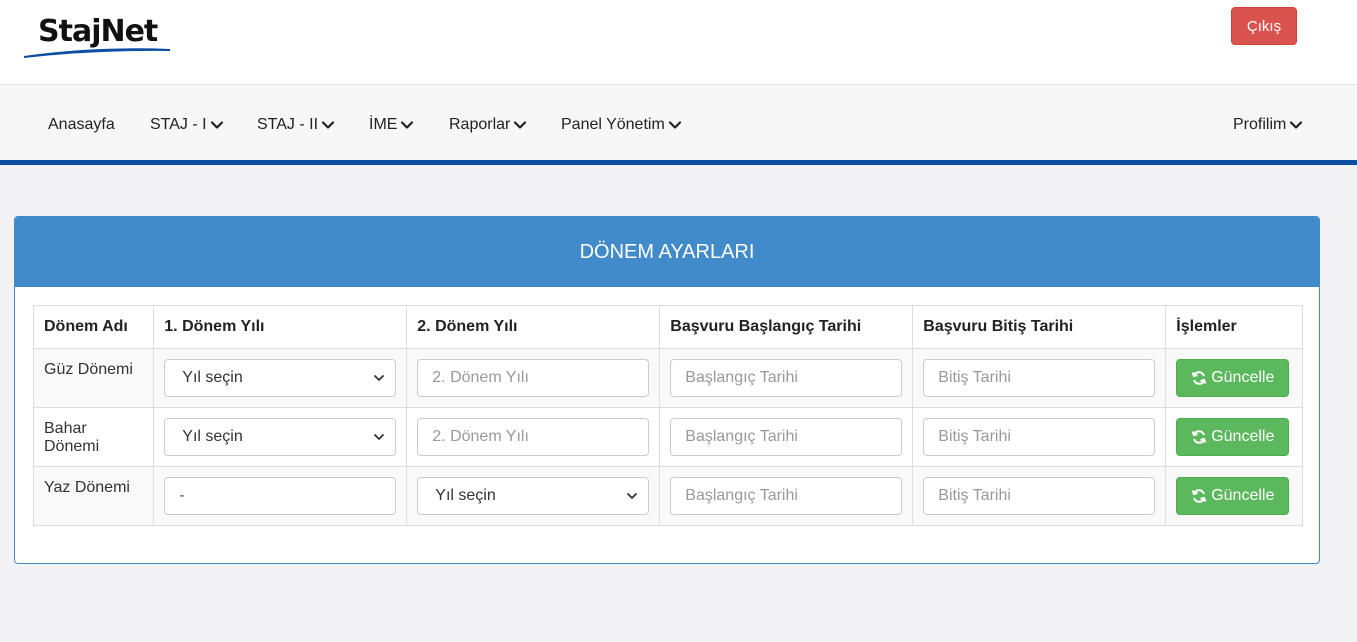 This screenshot has height=642, width=1357. I want to click on year1-cell: -, so click(280, 496).